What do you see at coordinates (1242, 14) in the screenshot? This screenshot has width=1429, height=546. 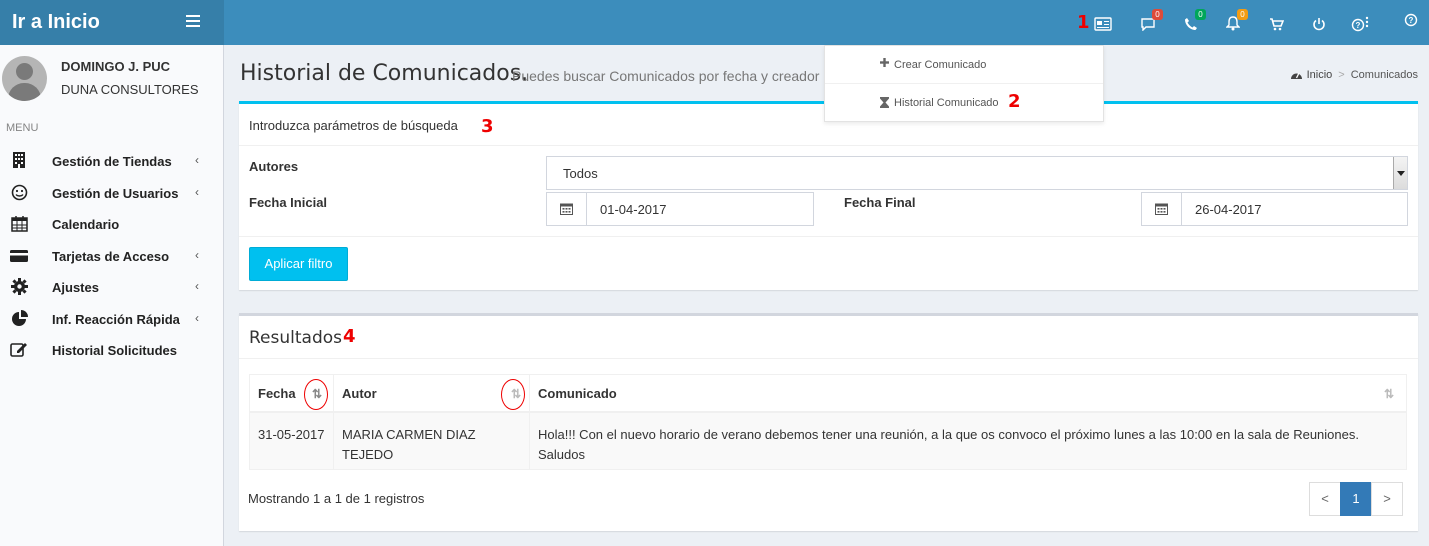 I see `bell-badge: 0` at bounding box center [1242, 14].